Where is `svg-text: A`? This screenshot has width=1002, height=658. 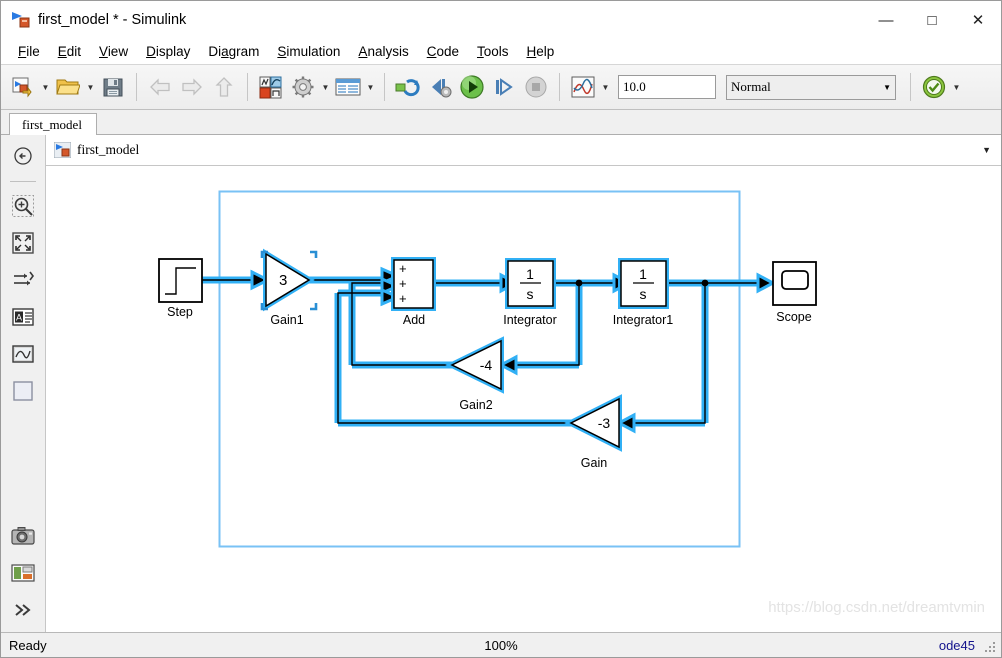 svg-text: A is located at coordinates (19, 318).